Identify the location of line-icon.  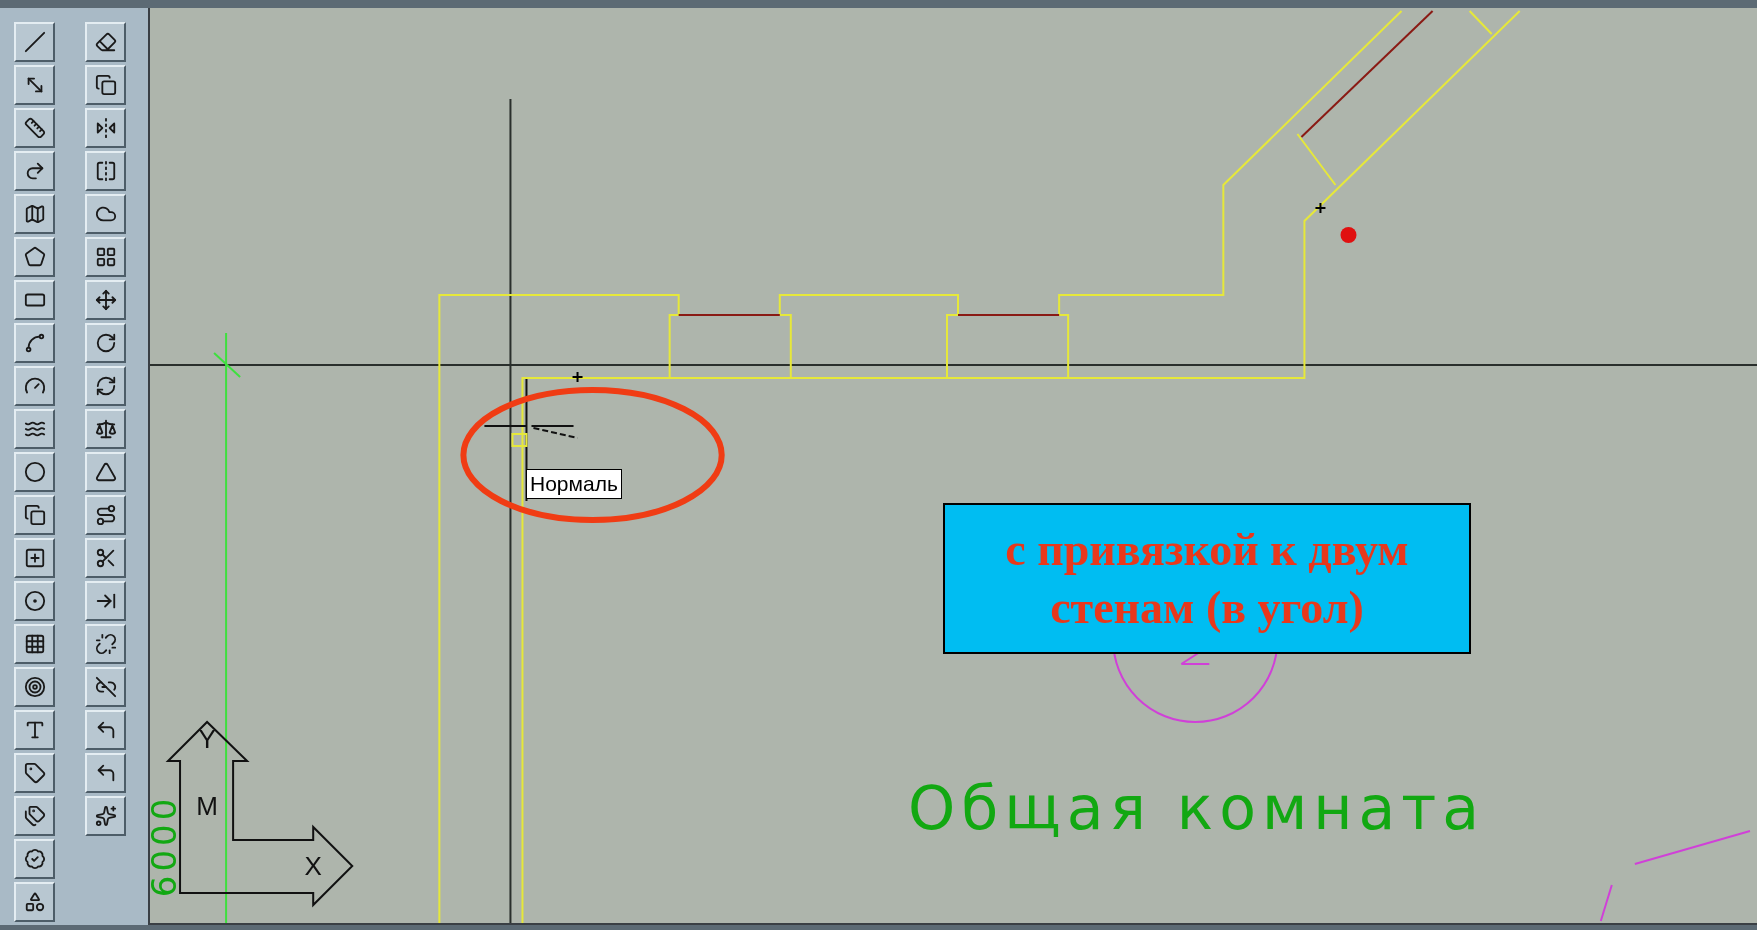
(34, 42).